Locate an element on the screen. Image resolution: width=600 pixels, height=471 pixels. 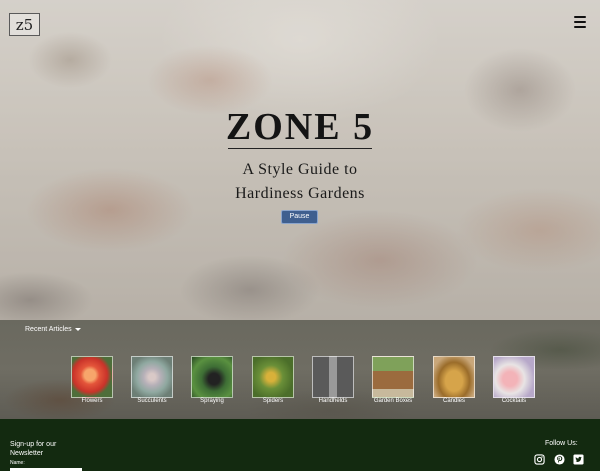
site-logo: z5 is located at coordinates (24, 24).